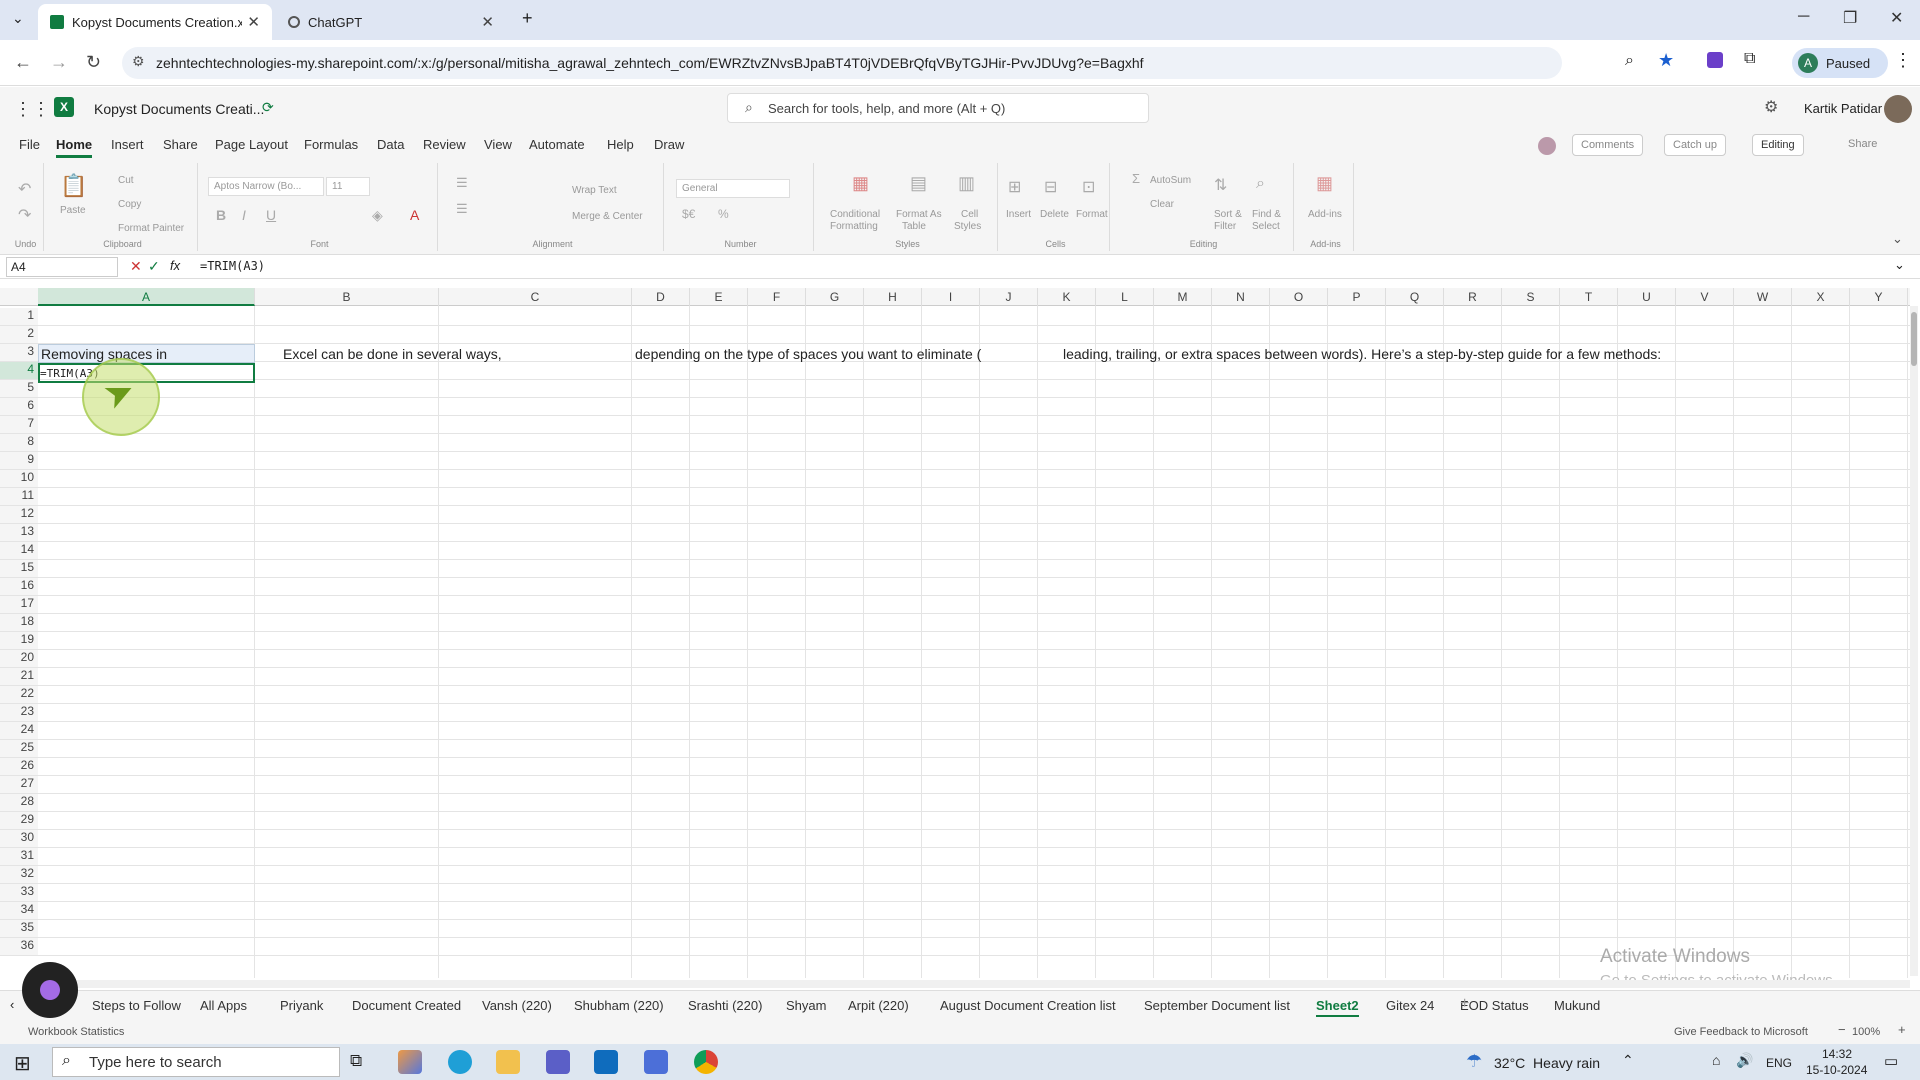 This screenshot has width=1920, height=1080. What do you see at coordinates (1009, 297) in the screenshot?
I see `column-header-j: J` at bounding box center [1009, 297].